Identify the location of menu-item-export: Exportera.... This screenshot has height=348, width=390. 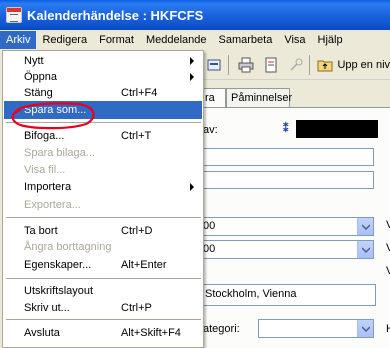
(52, 205).